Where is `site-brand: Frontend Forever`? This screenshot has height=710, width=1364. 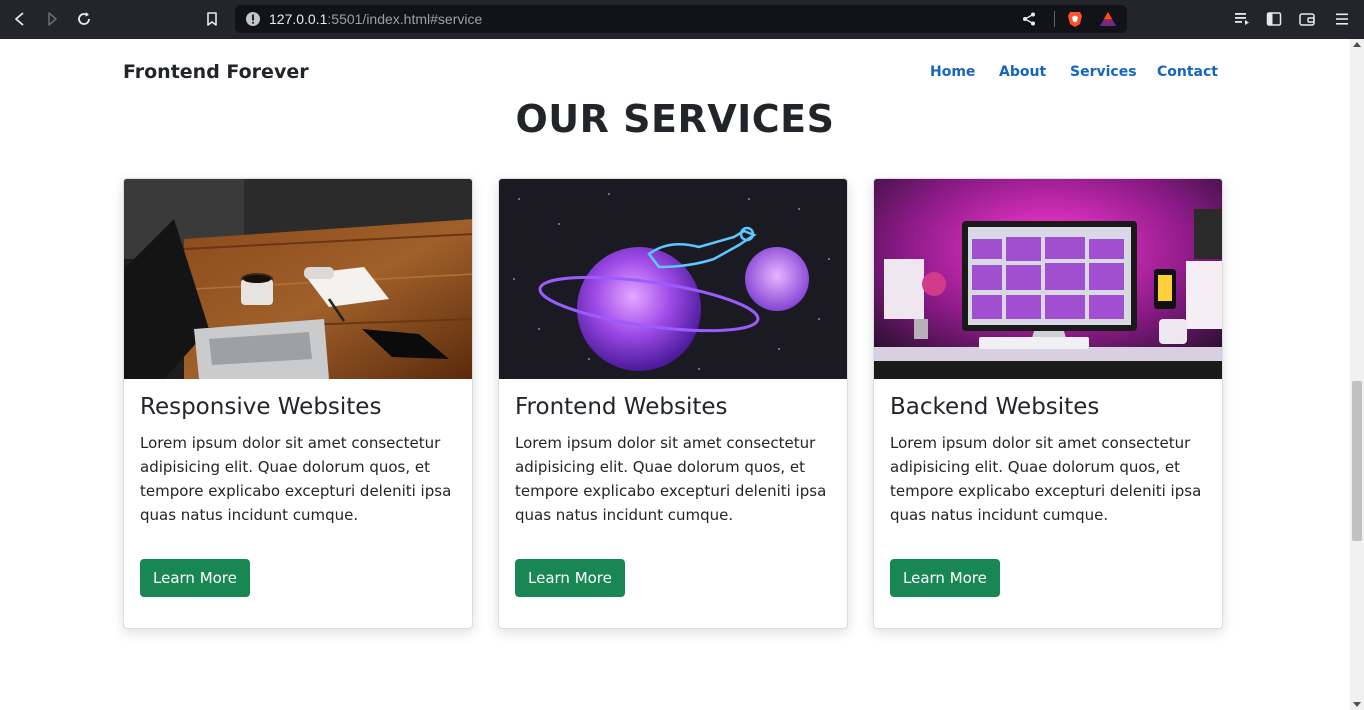 site-brand: Frontend Forever is located at coordinates (216, 72).